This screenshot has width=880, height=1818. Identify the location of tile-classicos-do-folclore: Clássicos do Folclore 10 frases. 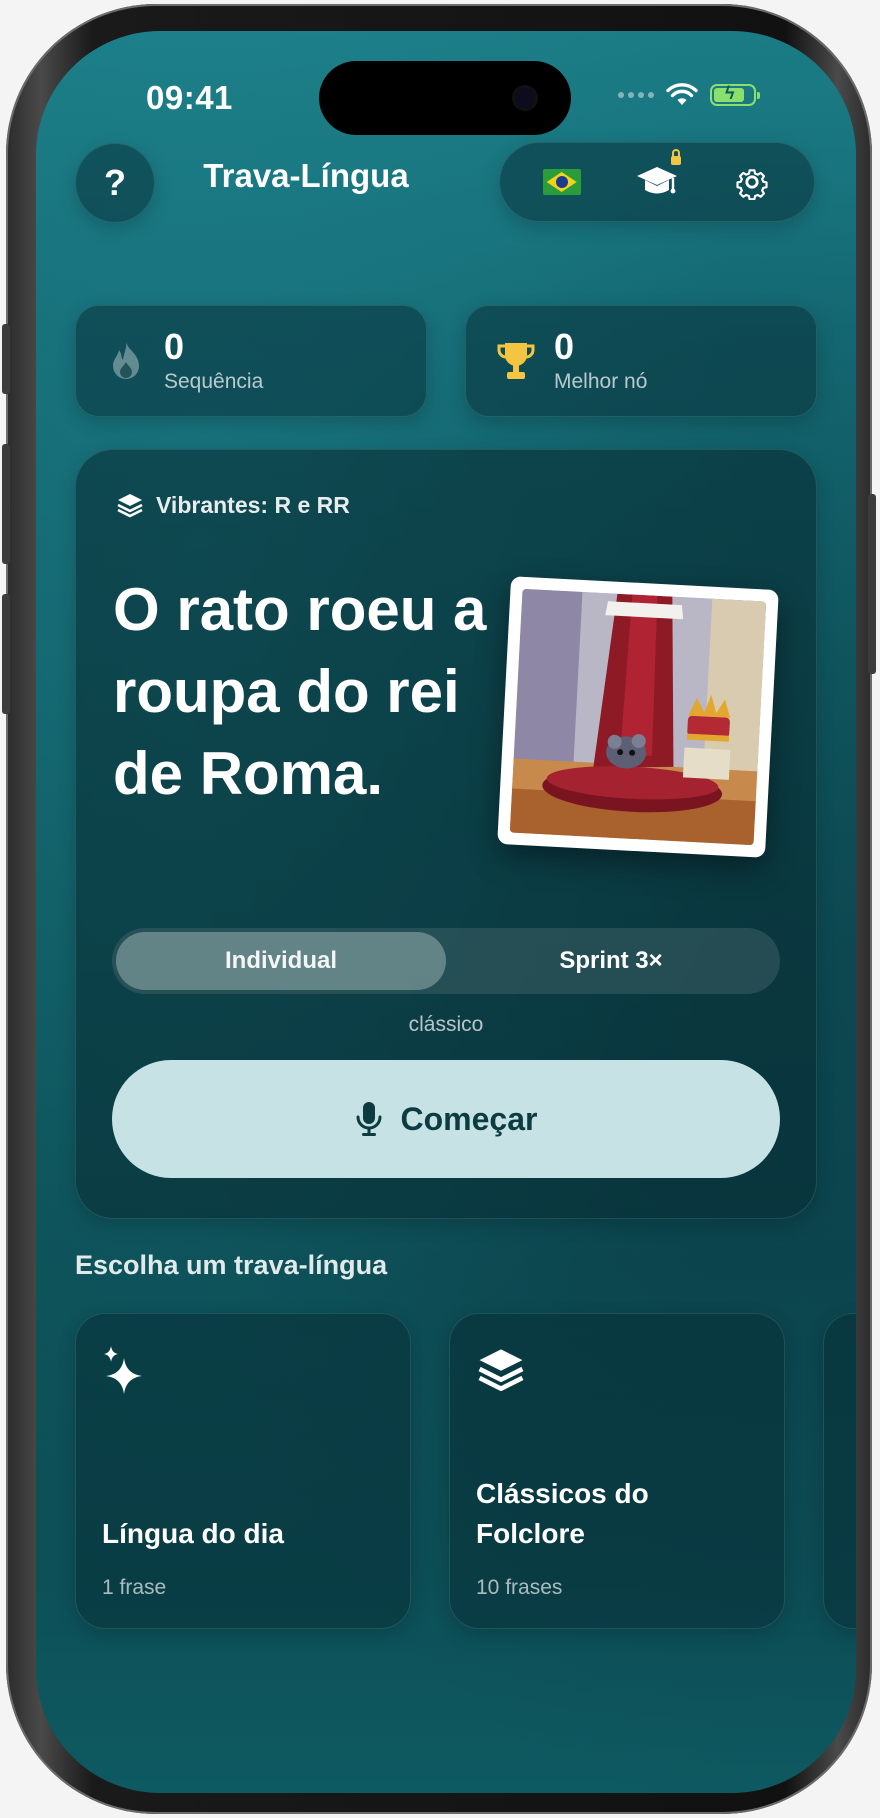
(617, 1471).